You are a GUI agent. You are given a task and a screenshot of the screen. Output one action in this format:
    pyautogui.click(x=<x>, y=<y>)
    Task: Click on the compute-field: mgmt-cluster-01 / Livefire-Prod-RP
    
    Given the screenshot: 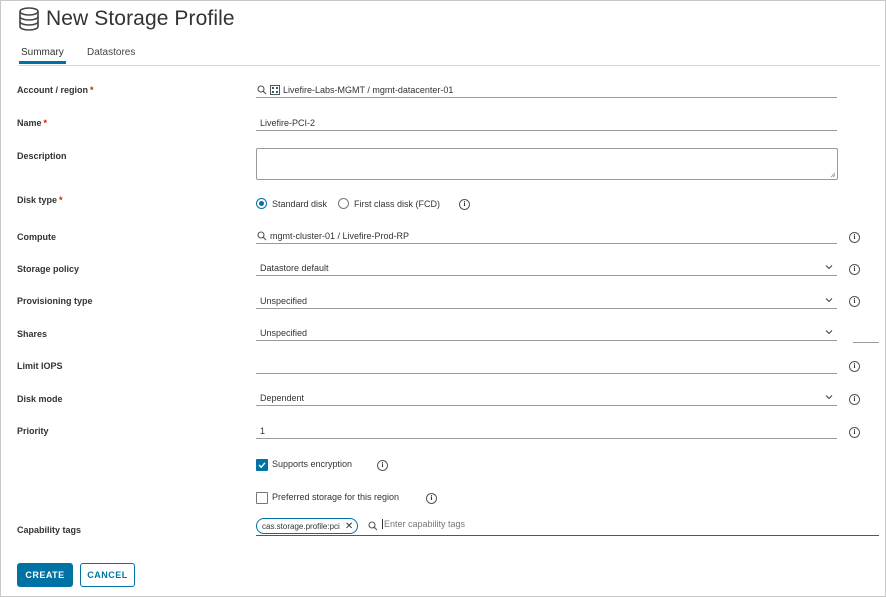 What is the action you would take?
    pyautogui.click(x=546, y=236)
    